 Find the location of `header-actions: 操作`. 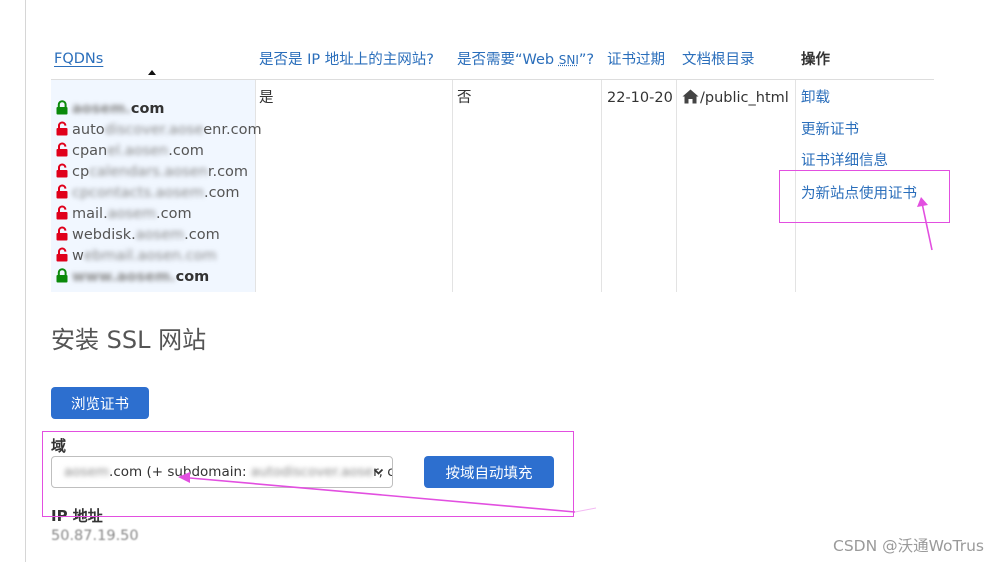

header-actions: 操作 is located at coordinates (815, 60).